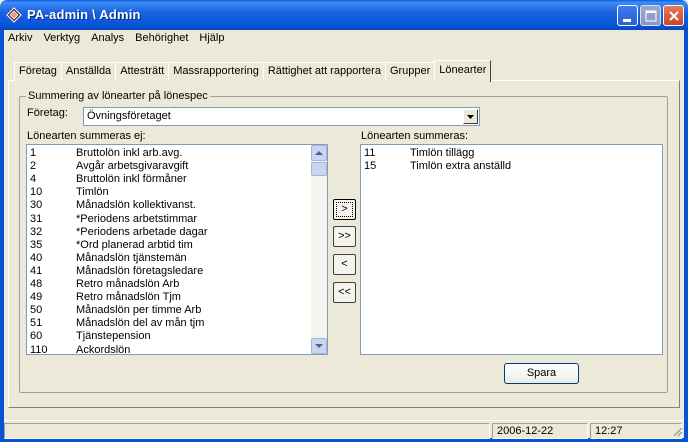 This screenshot has width=688, height=442. I want to click on list-item-name: *Periodens arbetstimmar, so click(137, 218).